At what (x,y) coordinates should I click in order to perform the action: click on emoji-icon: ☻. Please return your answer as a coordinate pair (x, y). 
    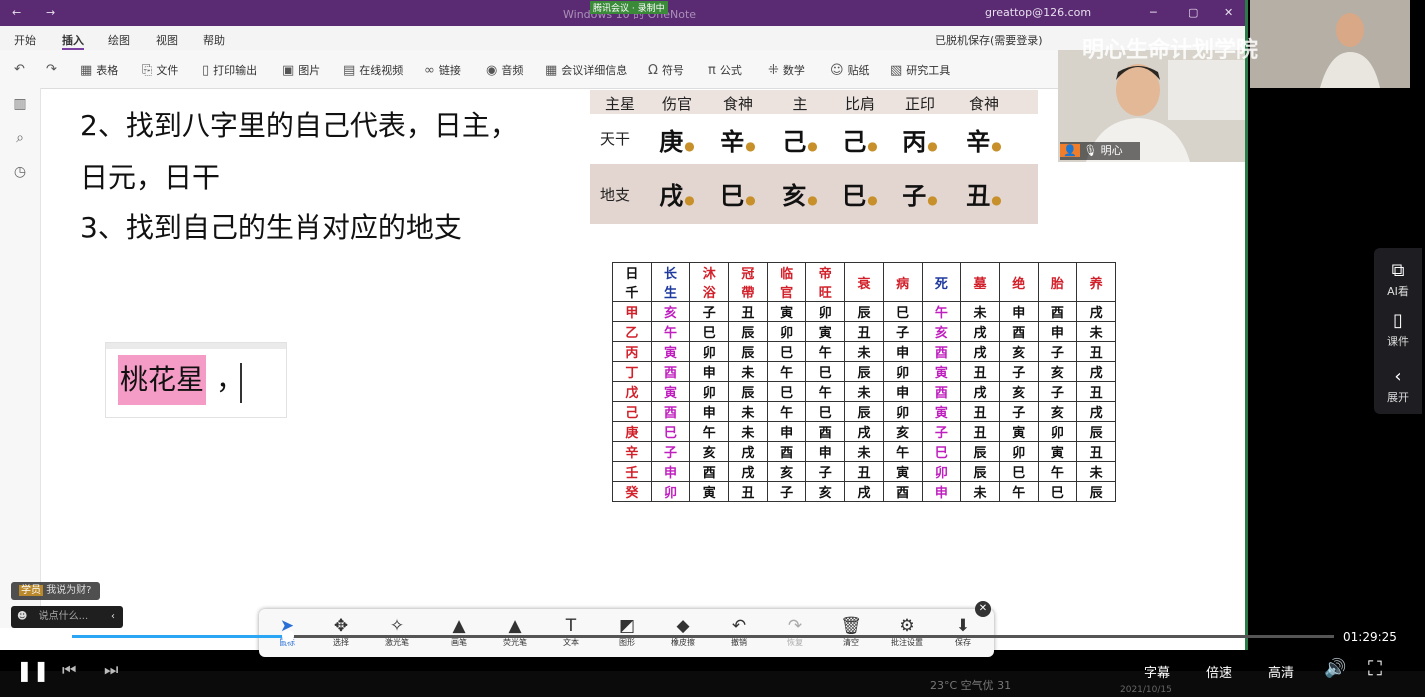
    Looking at the image, I should click on (22, 616).